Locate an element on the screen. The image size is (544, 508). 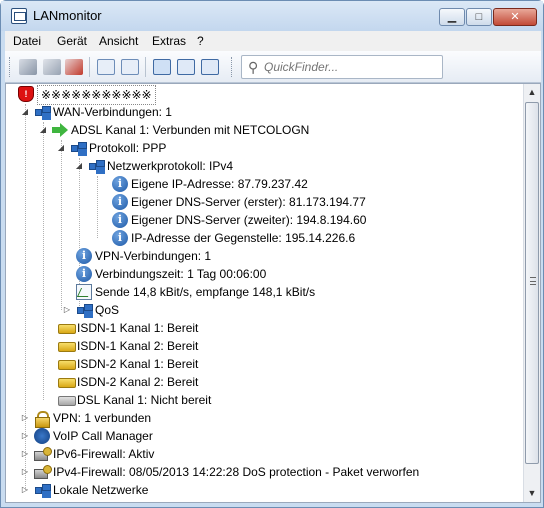
collapse-icon is located at coordinates (106, 67).